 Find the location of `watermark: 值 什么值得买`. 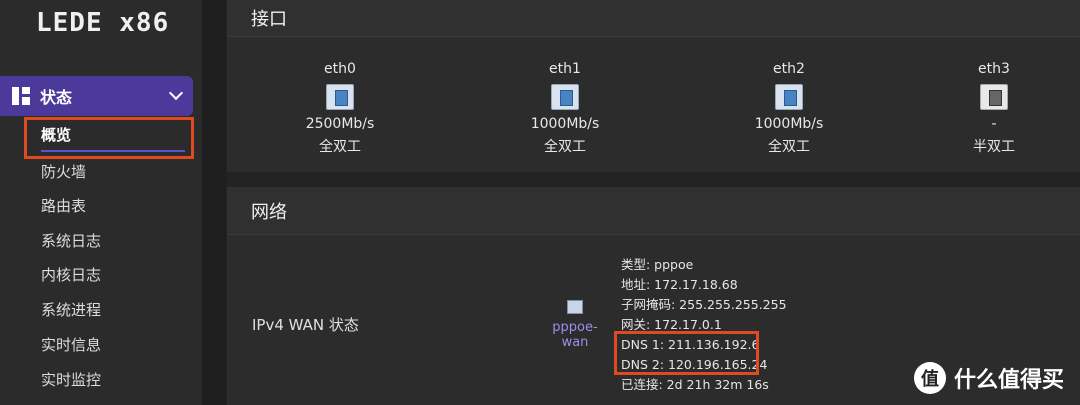

watermark: 值 什么值得买 is located at coordinates (988, 378).